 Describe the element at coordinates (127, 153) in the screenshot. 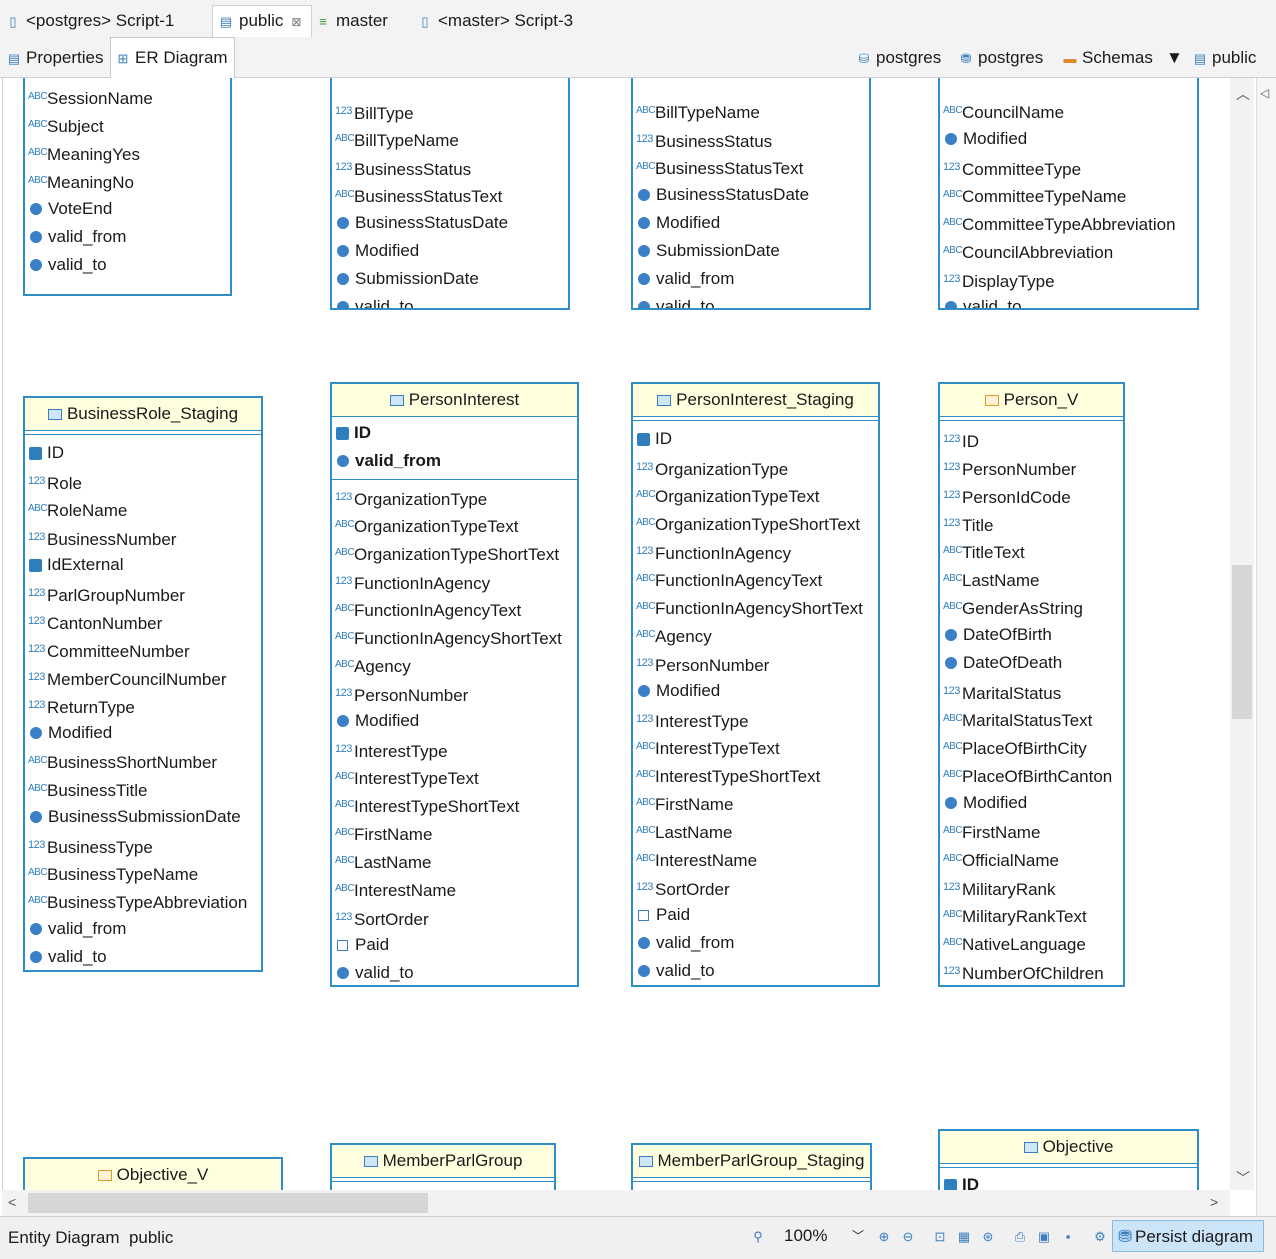

I see `column-row: ABCMeaningYes` at that location.